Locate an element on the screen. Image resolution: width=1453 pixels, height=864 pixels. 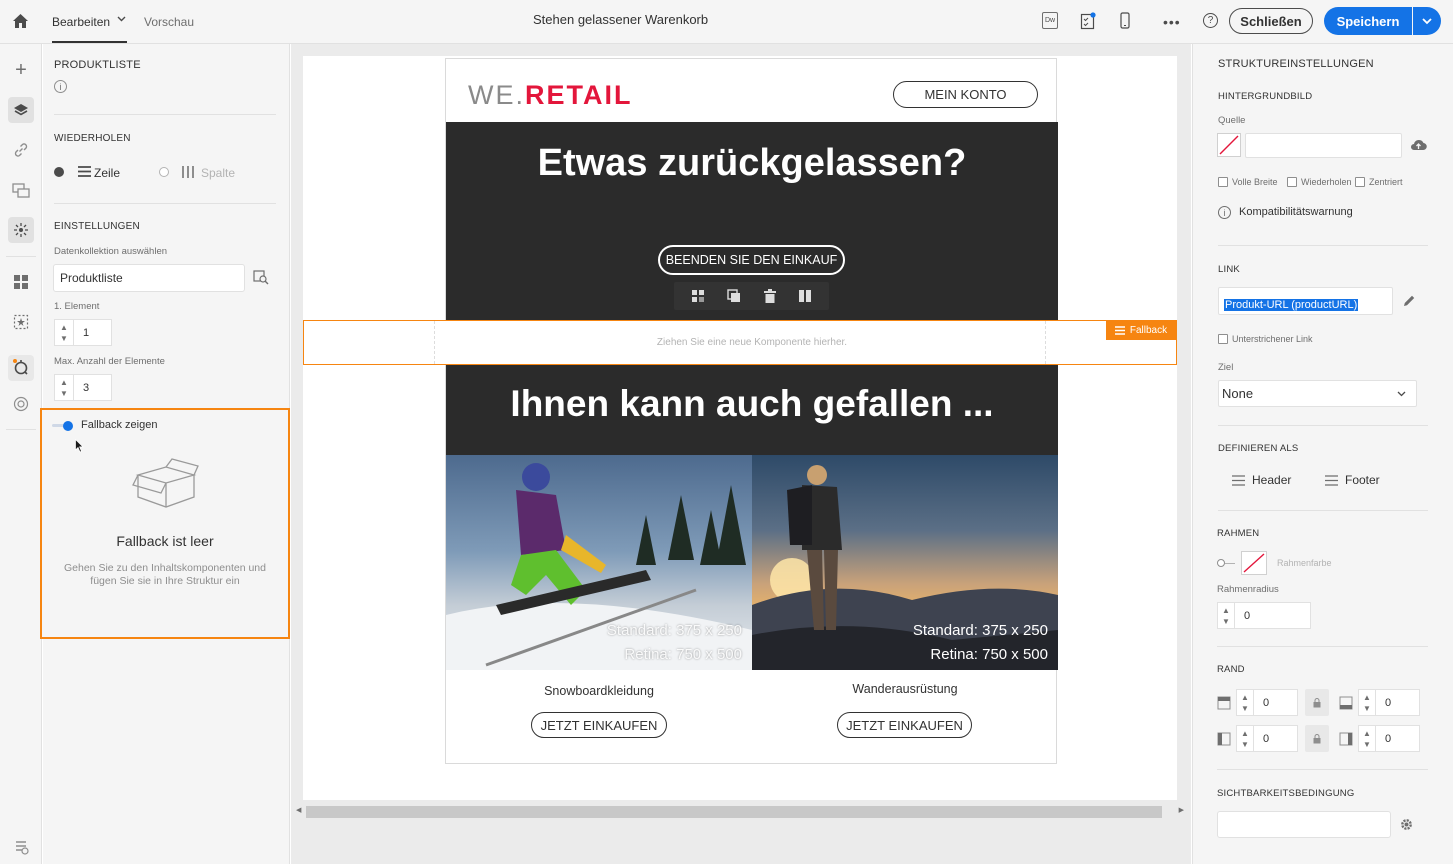
max-elements-value: 3 is located at coordinates (93, 387).